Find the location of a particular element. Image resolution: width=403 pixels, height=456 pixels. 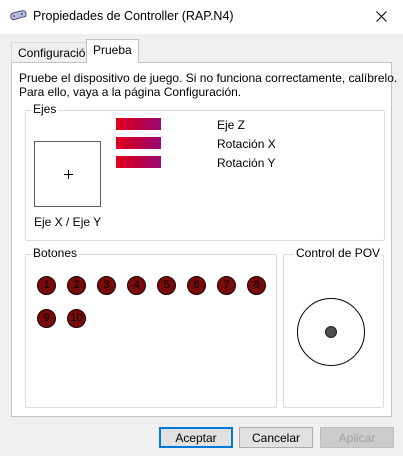

joystick-button-5: 5 is located at coordinates (166, 285).